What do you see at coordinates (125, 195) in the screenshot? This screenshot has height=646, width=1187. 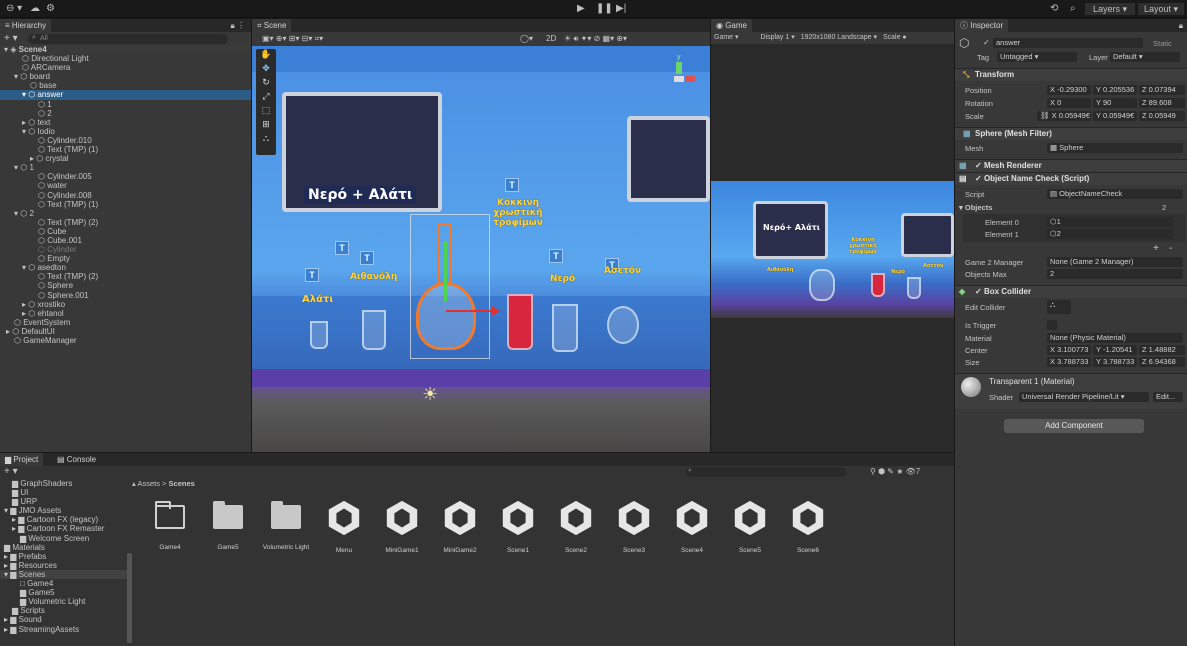 I see `tree-item: ⬡ Cylinder.008` at bounding box center [125, 195].